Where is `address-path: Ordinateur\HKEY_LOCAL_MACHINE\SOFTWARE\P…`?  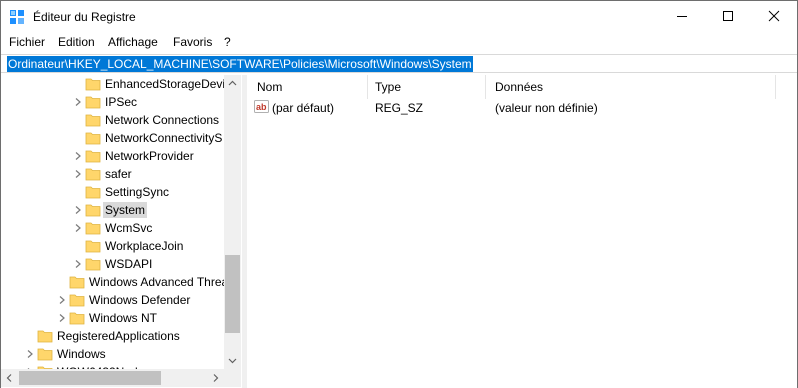 address-path: Ordinateur\HKEY_LOCAL_MACHINE\SOFTWARE\P… is located at coordinates (240, 64).